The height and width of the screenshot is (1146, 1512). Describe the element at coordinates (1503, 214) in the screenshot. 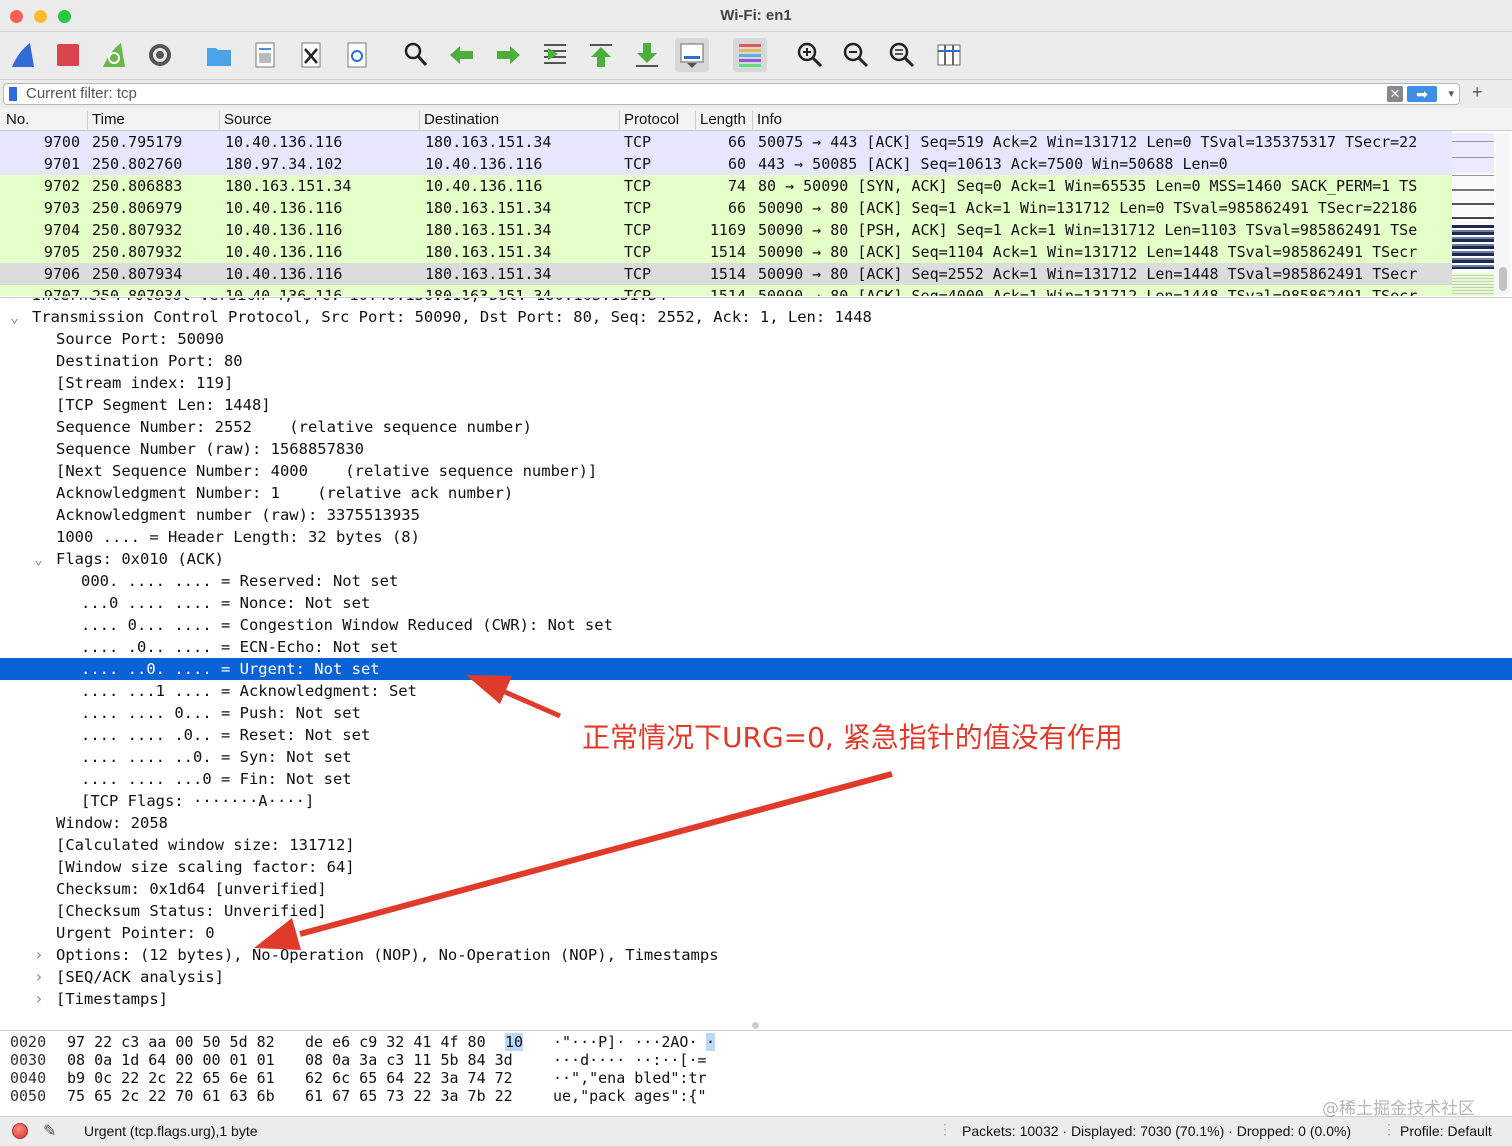

I see `packet-list-scrollbar` at that location.